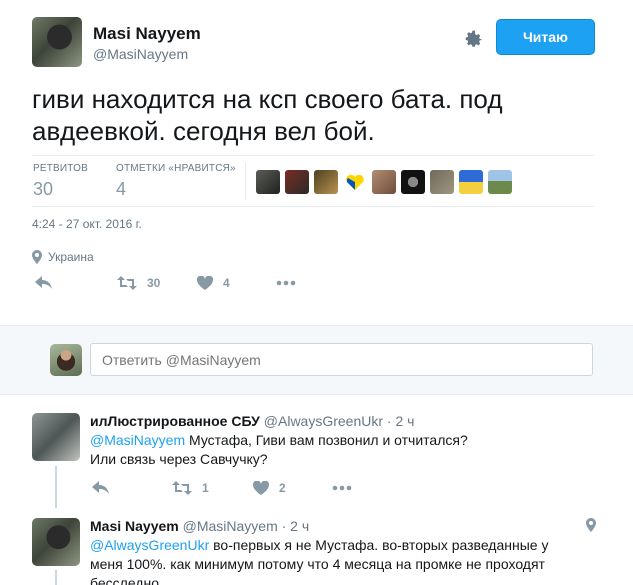 The height and width of the screenshot is (585, 633). Describe the element at coordinates (230, 526) in the screenshot. I see `reply-author-handle: @MasiNayyem` at that location.